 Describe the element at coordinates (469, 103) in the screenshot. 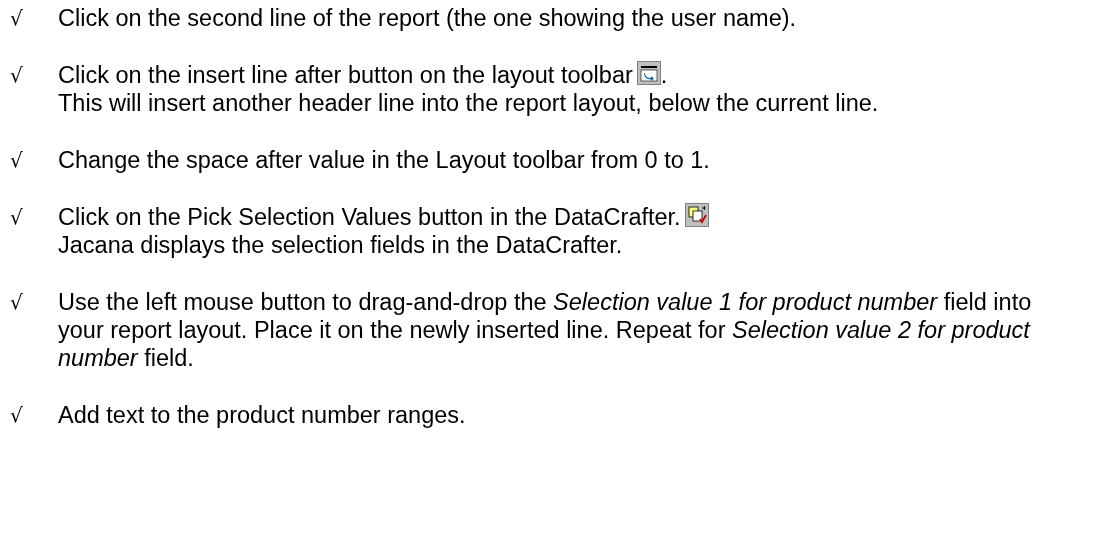

I see `step-note: This will insert another header line into the report layout, below the current line.` at that location.